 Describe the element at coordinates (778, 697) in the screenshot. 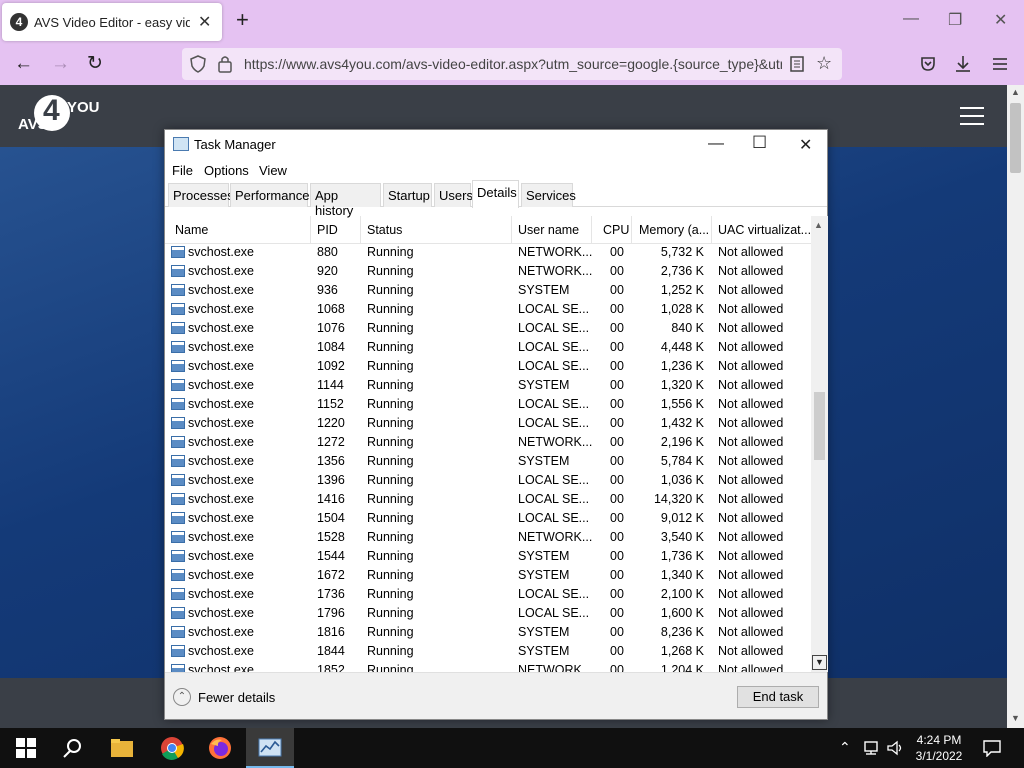

I see `end-task-button: End task` at that location.